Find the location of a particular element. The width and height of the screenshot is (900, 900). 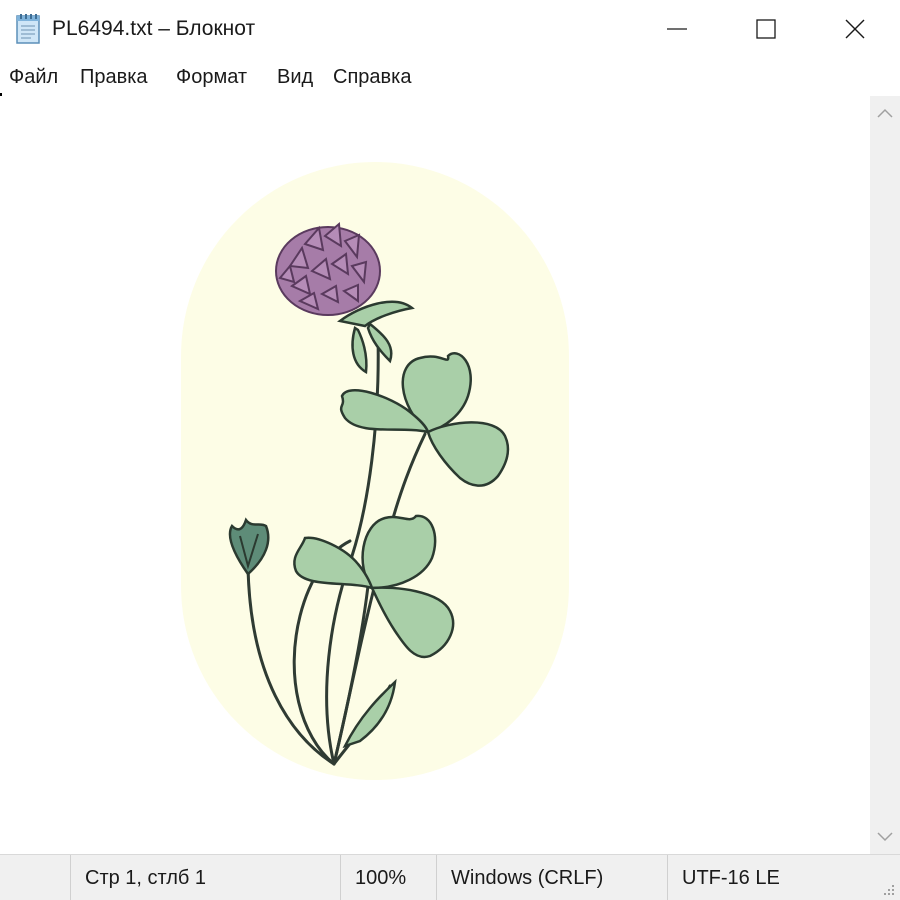

menu-format: Формат is located at coordinates (211, 77).